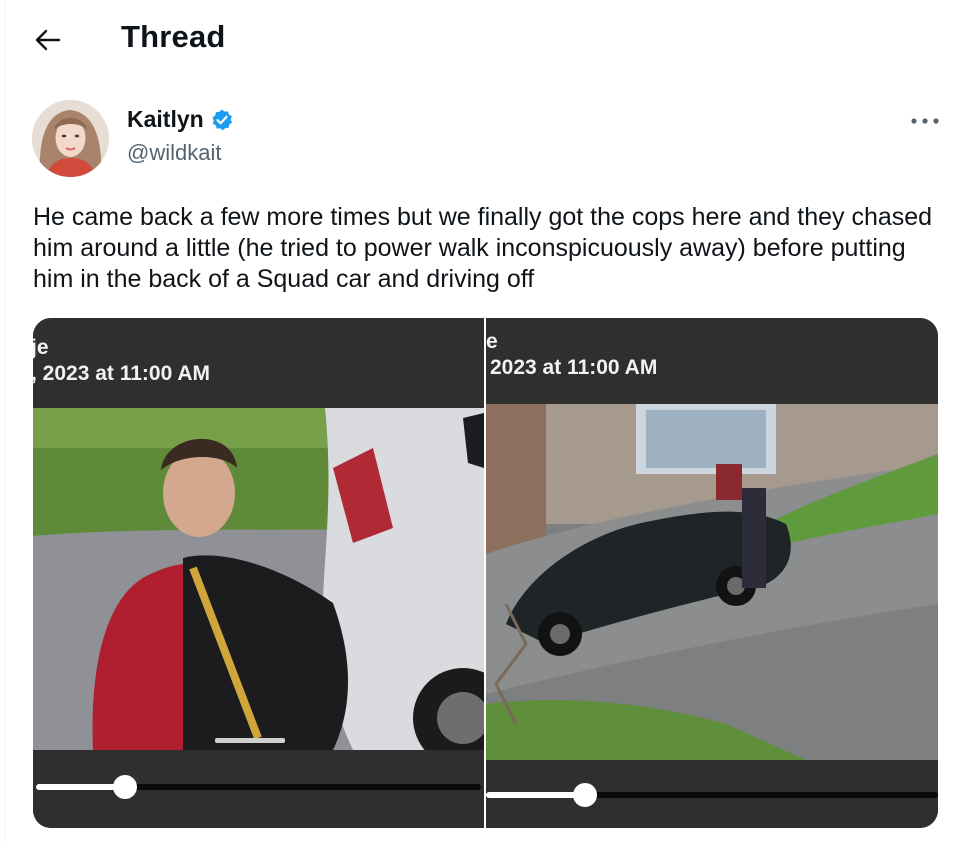 The height and width of the screenshot is (842, 960). What do you see at coordinates (574, 367) in the screenshot?
I see `right-video-timestamp: 2023 at 11:00 AM` at bounding box center [574, 367].